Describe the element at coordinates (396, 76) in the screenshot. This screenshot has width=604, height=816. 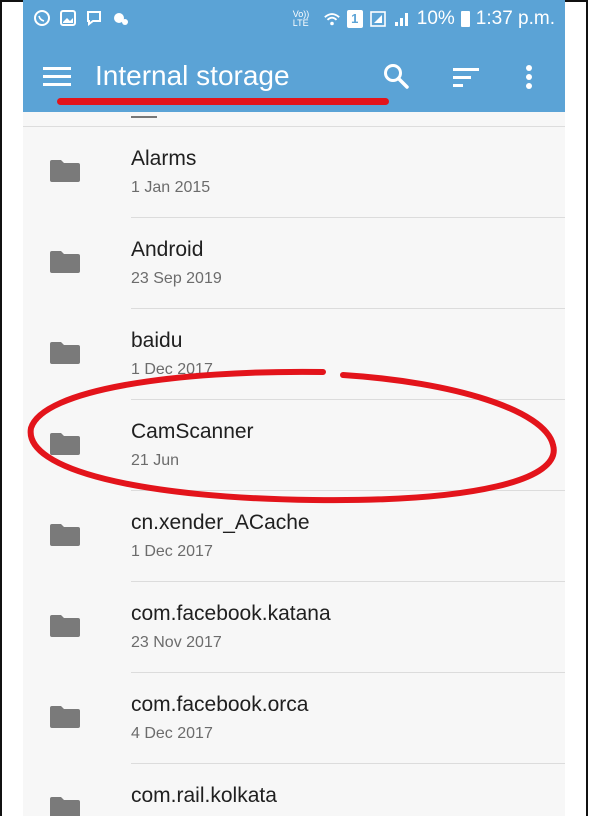
I see `search-icon` at that location.